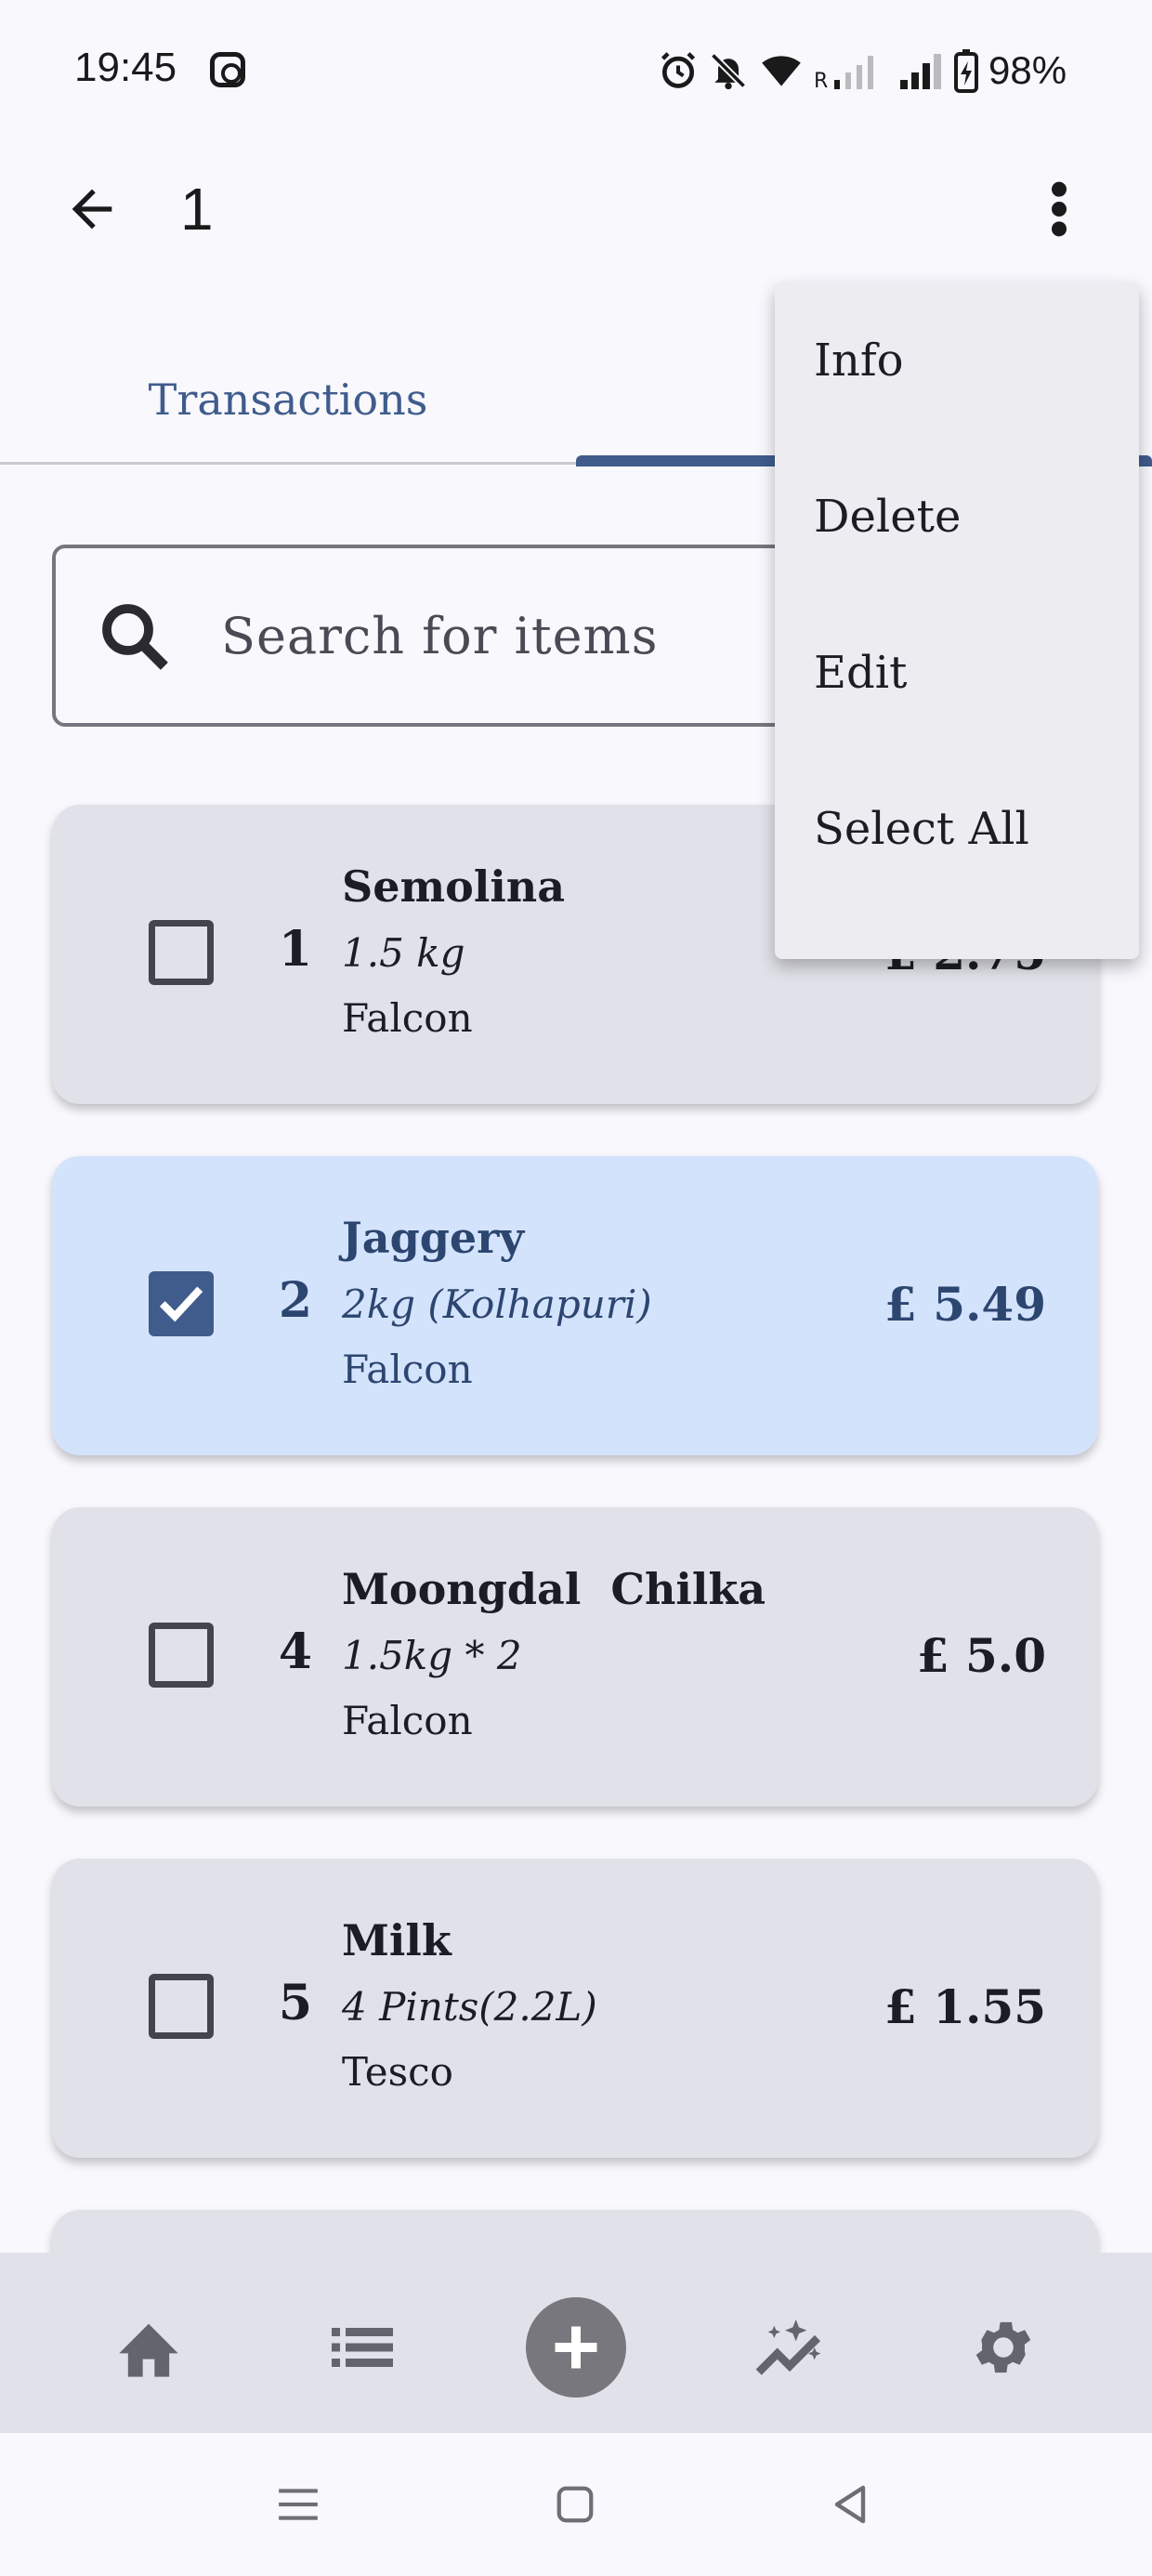 The width and height of the screenshot is (1152, 2576). I want to click on settings-icon, so click(1003, 2347).